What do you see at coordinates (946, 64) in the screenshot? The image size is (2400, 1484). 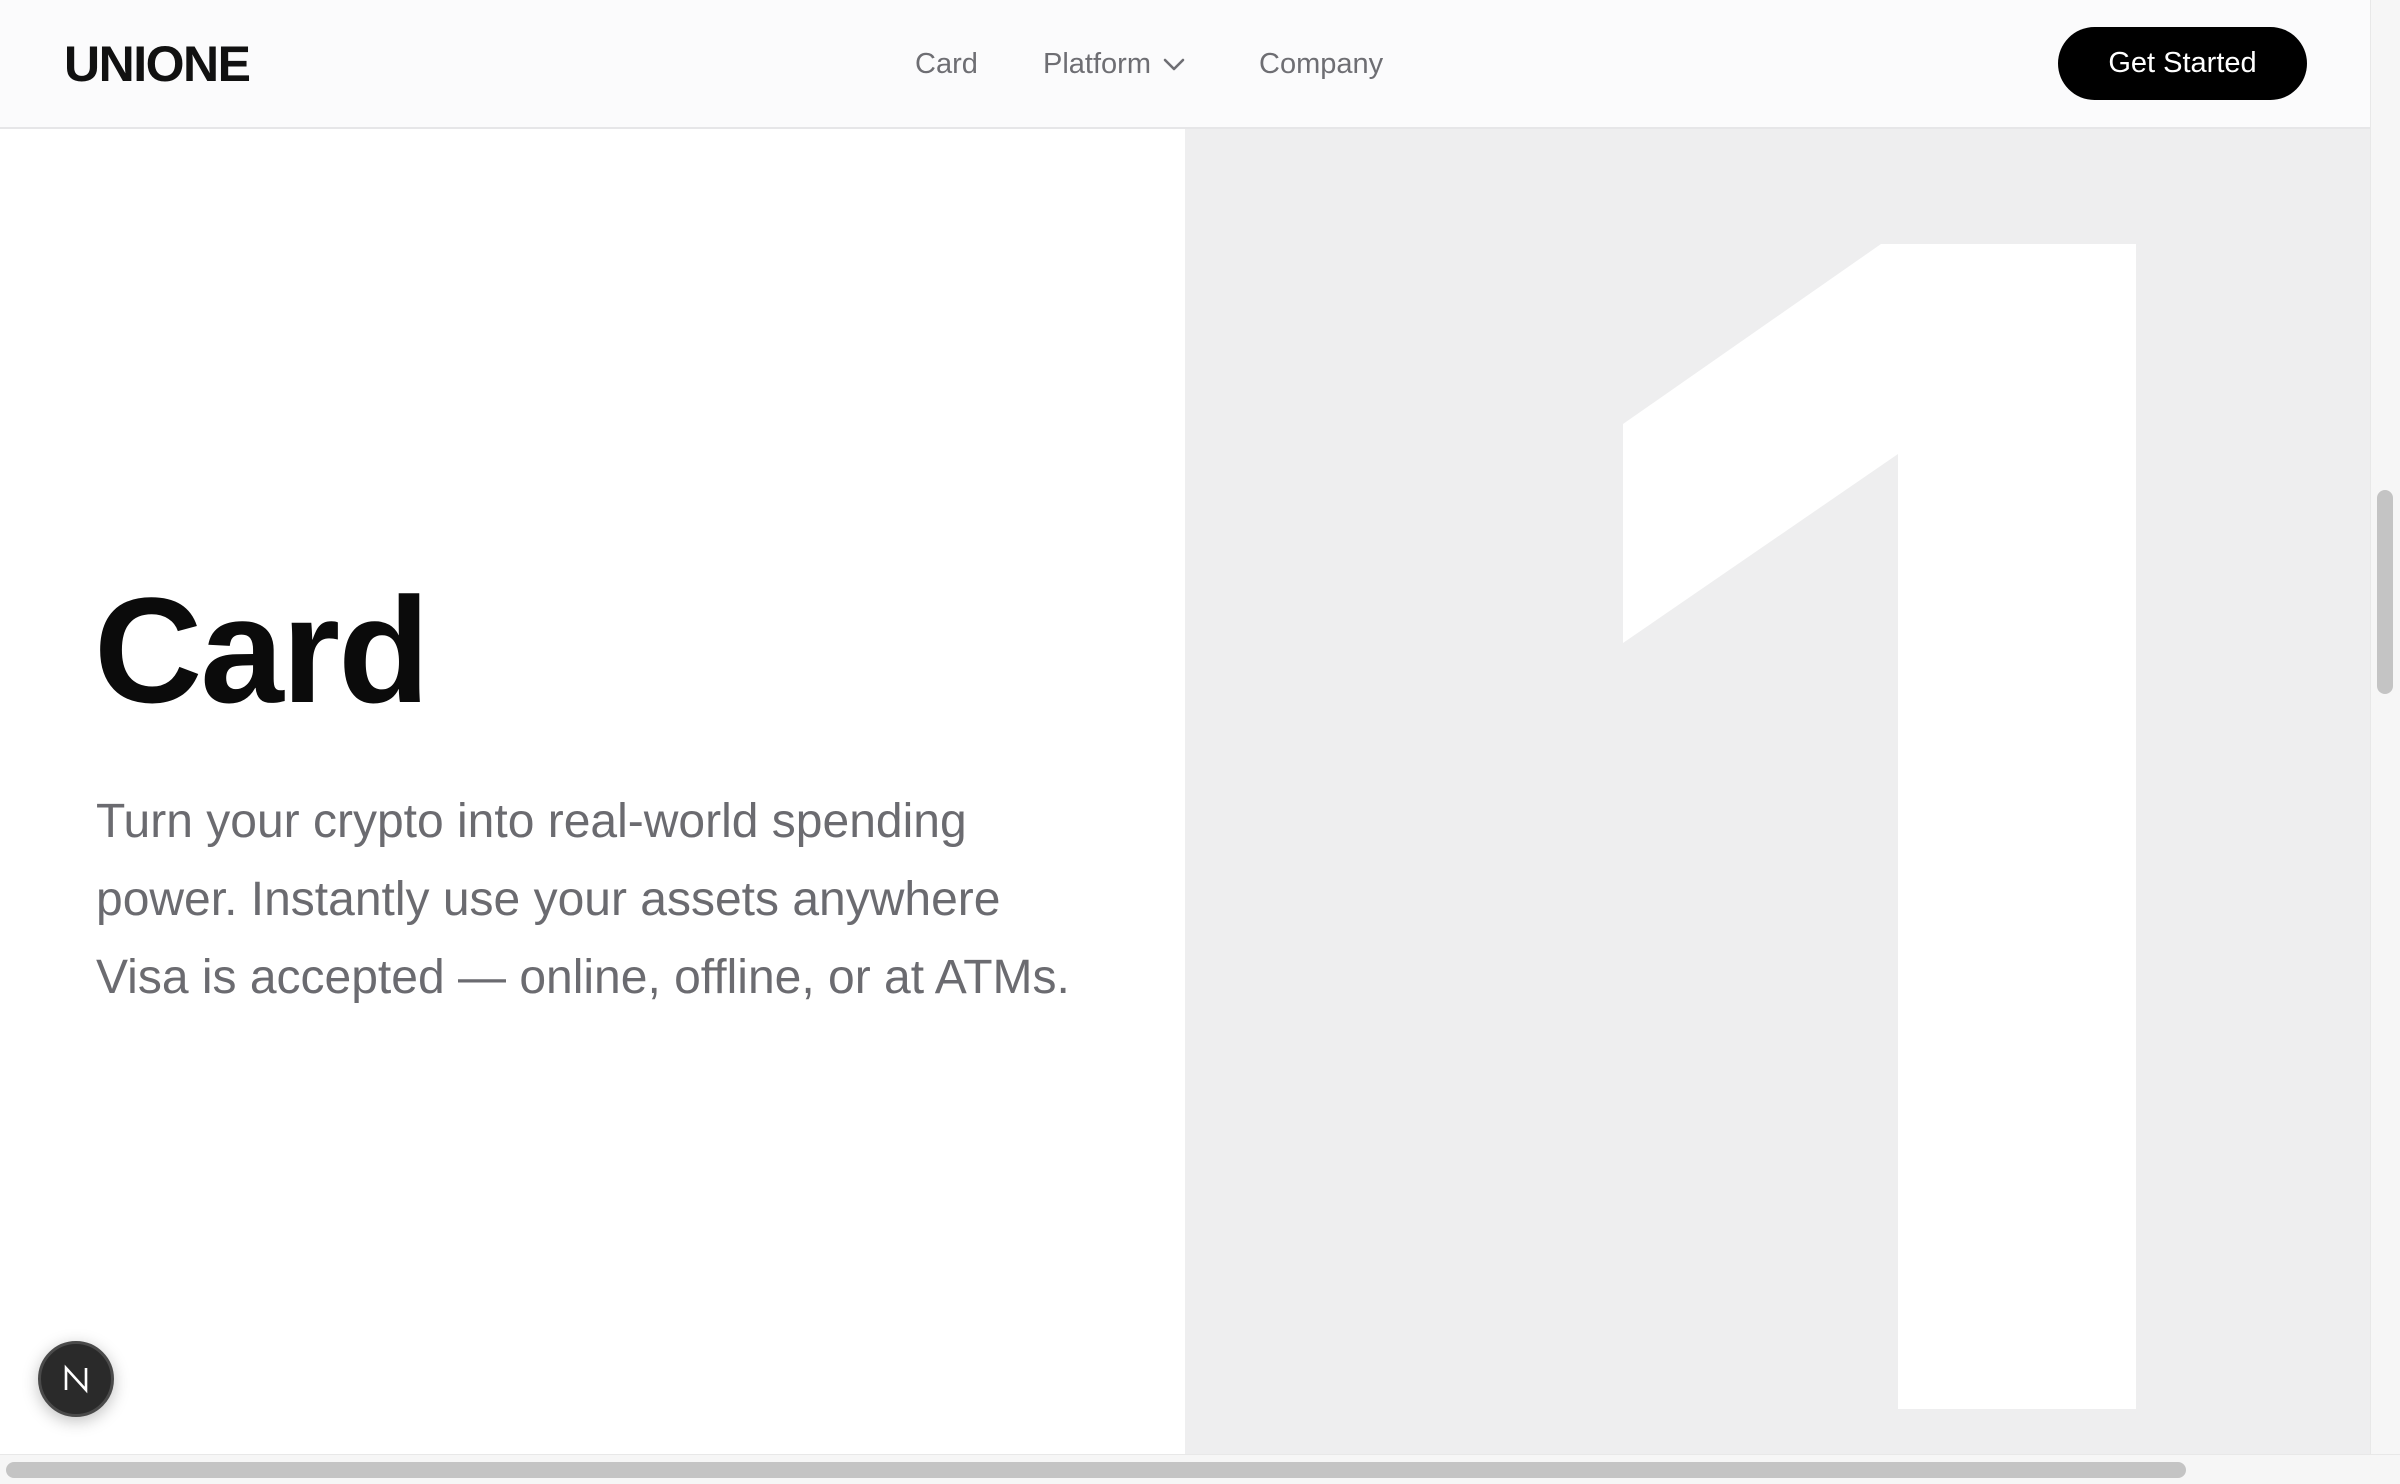 I see `nav-card-link: Card` at bounding box center [946, 64].